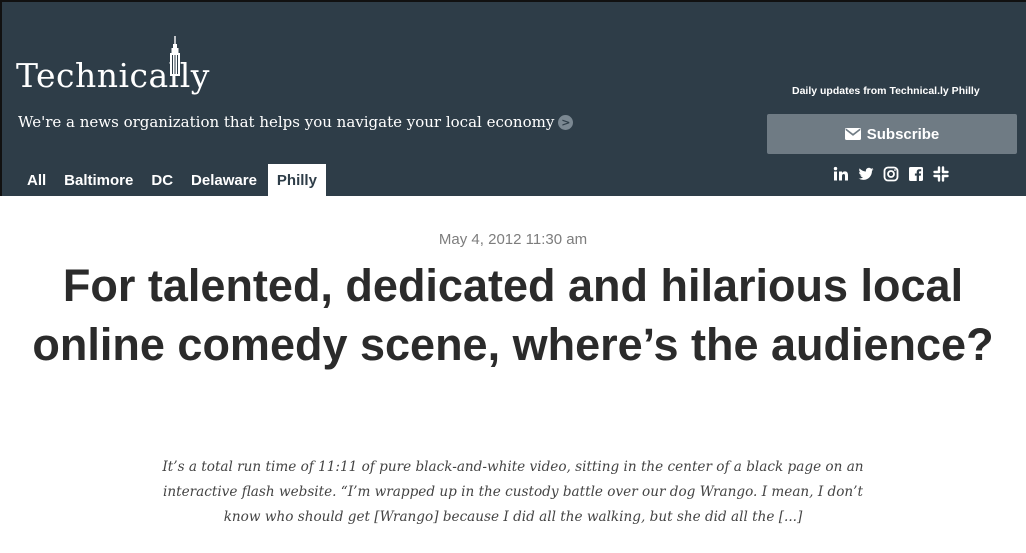  Describe the element at coordinates (941, 174) in the screenshot. I see `slack-icon` at that location.